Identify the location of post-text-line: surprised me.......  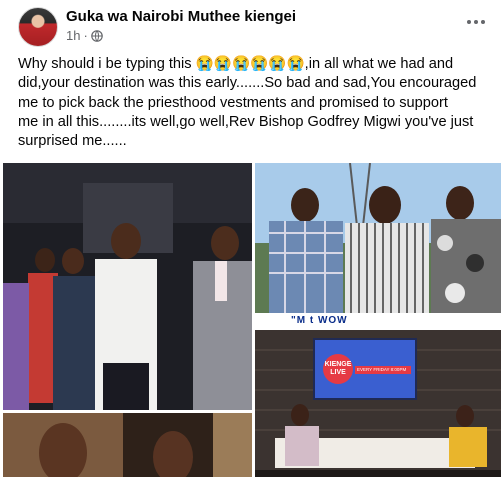
(72, 141).